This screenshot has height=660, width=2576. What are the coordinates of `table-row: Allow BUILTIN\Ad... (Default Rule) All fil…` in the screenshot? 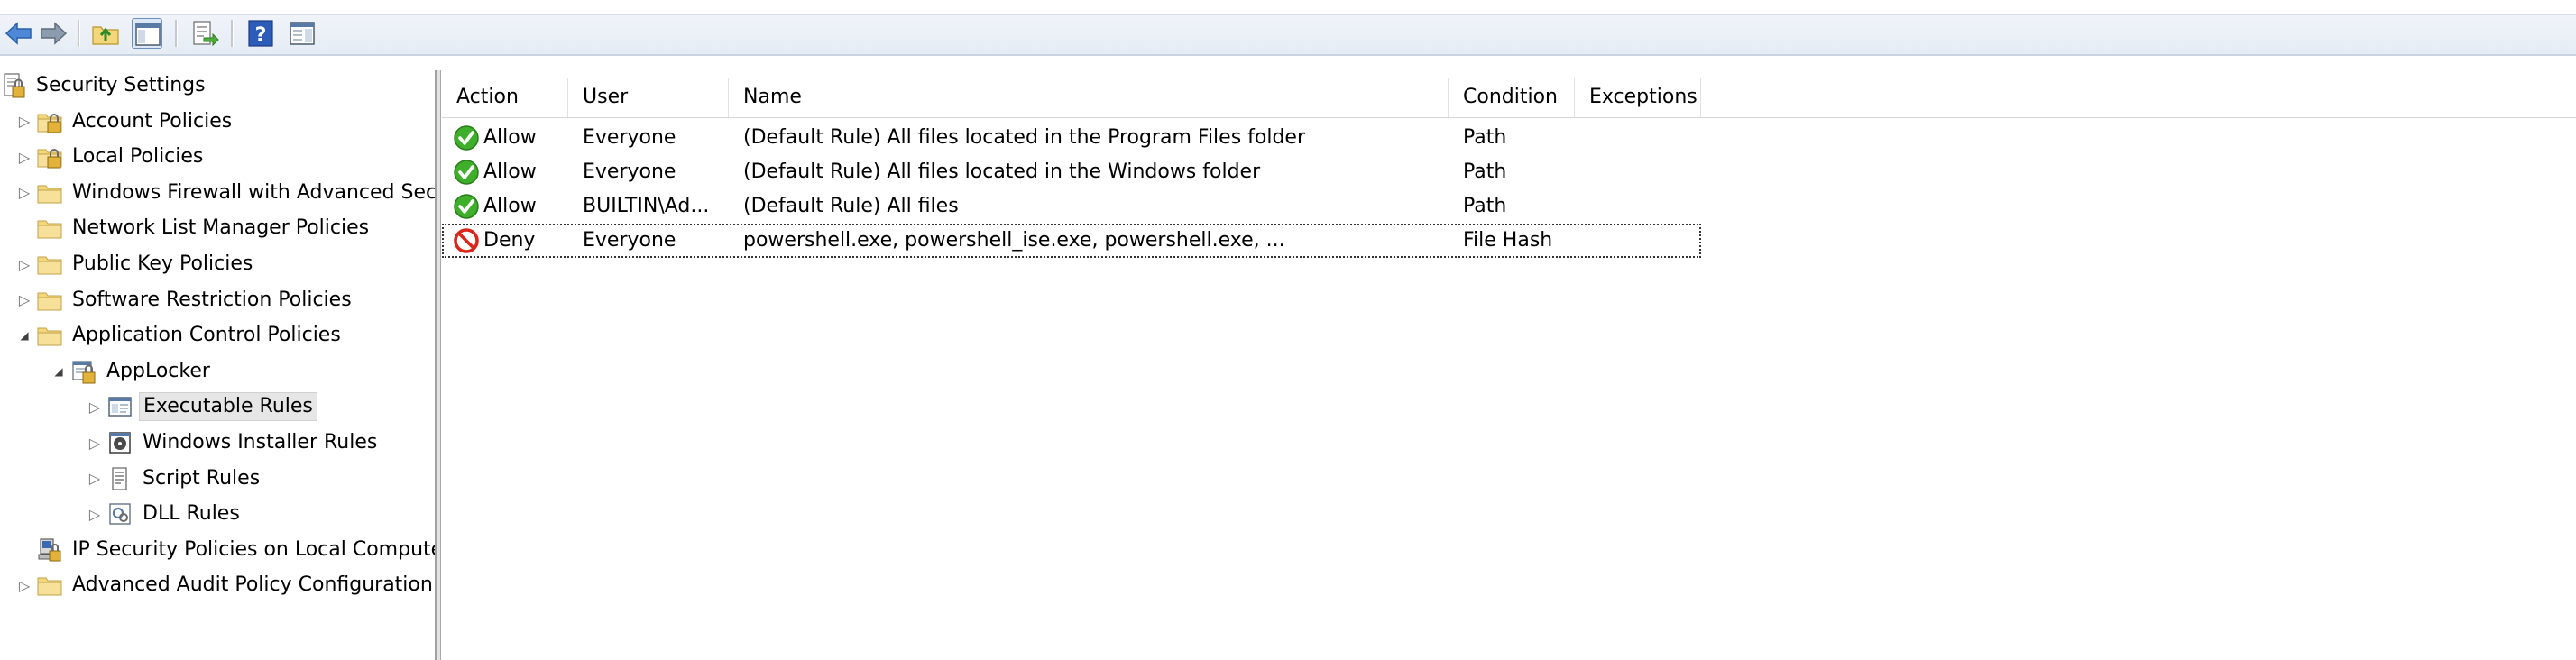 It's located at (1071, 206).